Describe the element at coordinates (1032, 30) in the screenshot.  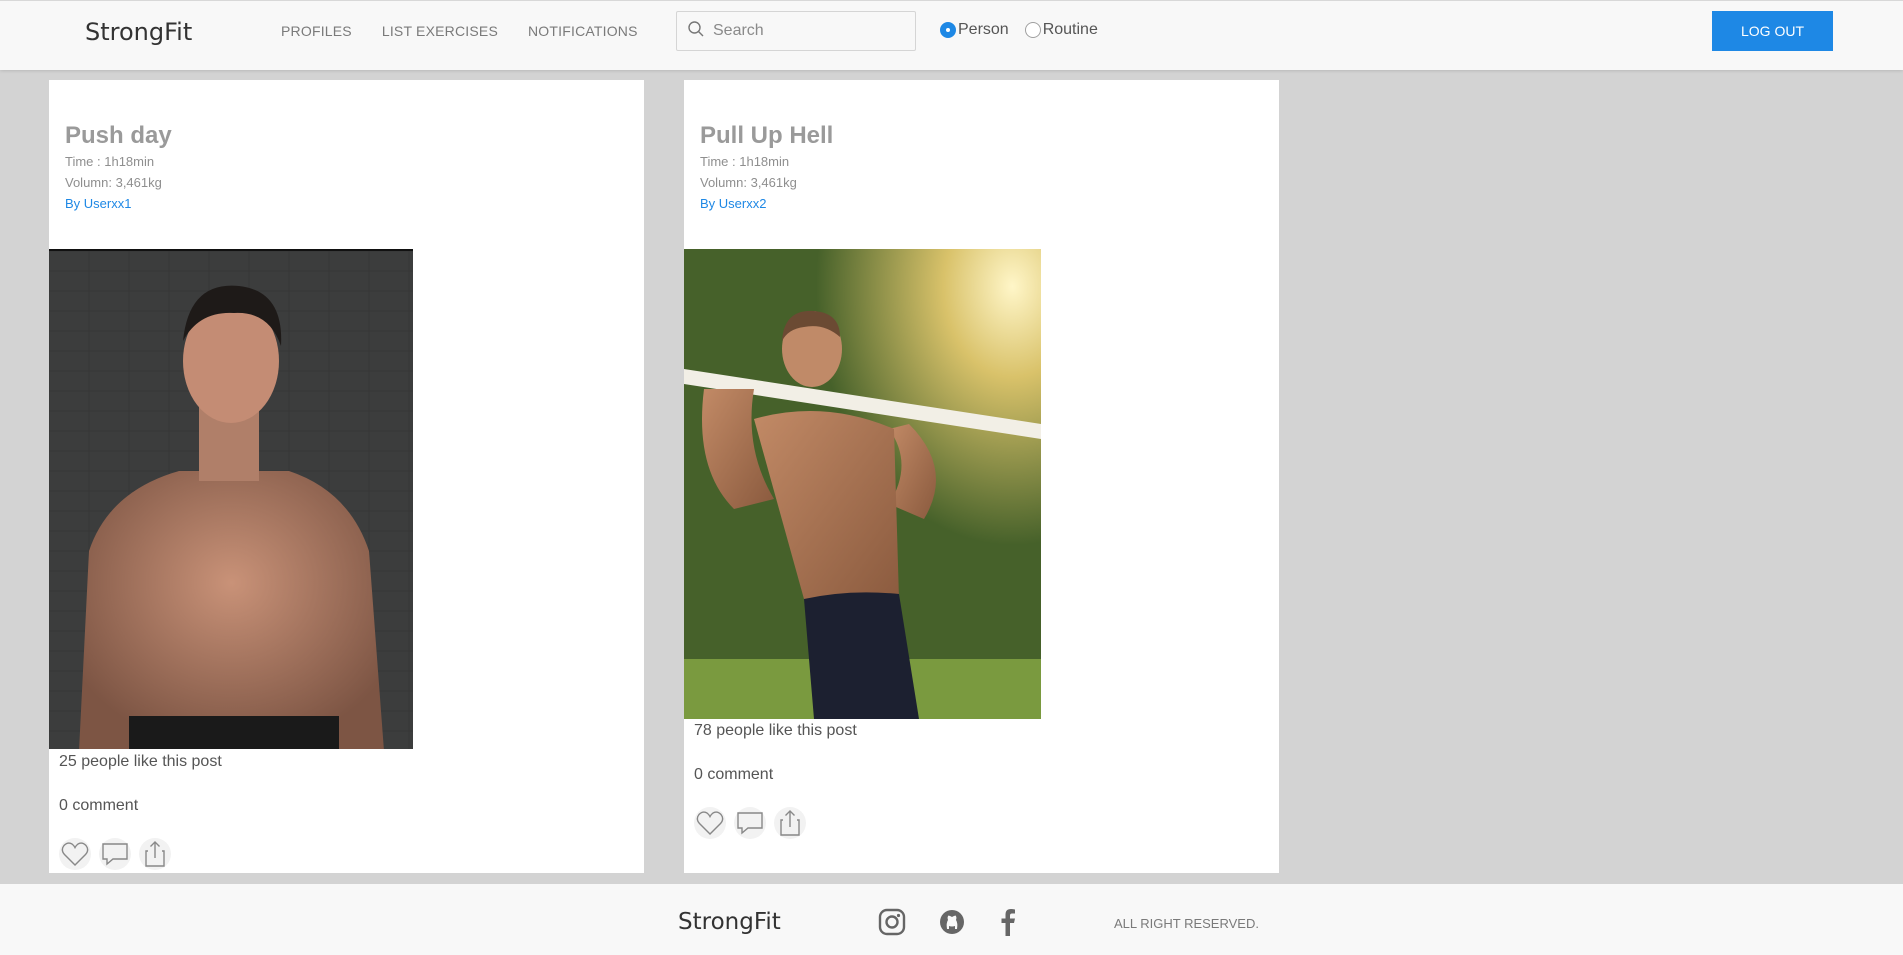
I see `radio-routine-dot` at that location.